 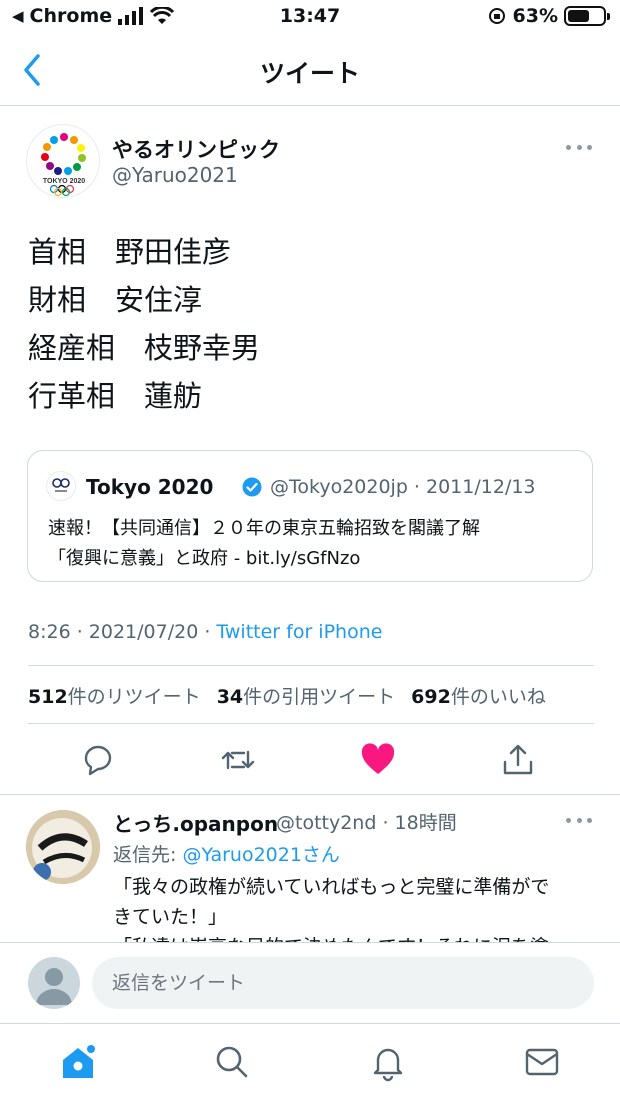 I want to click on reply-text-line: きていた！」, so click(x=170, y=917).